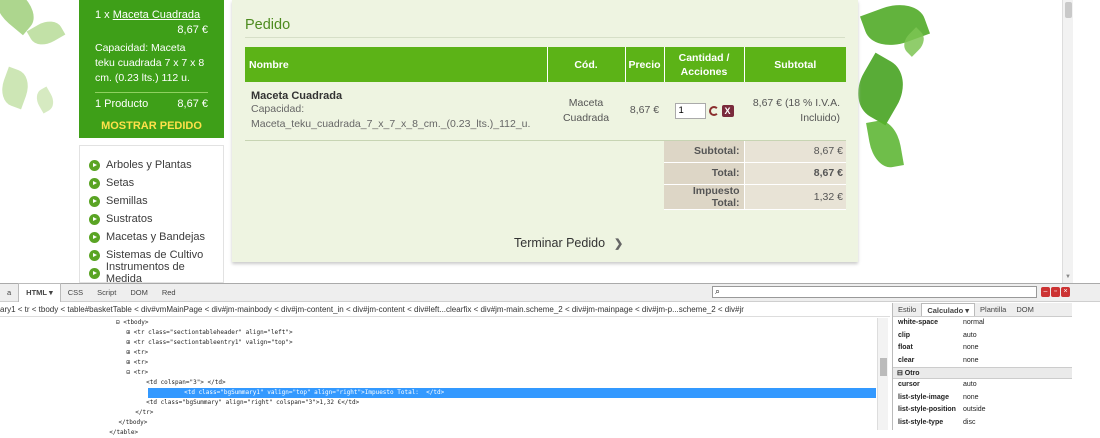 The height and width of the screenshot is (438, 1100). Describe the element at coordinates (794, 151) in the screenshot. I see `subtotal-value: 8,67 €` at that location.